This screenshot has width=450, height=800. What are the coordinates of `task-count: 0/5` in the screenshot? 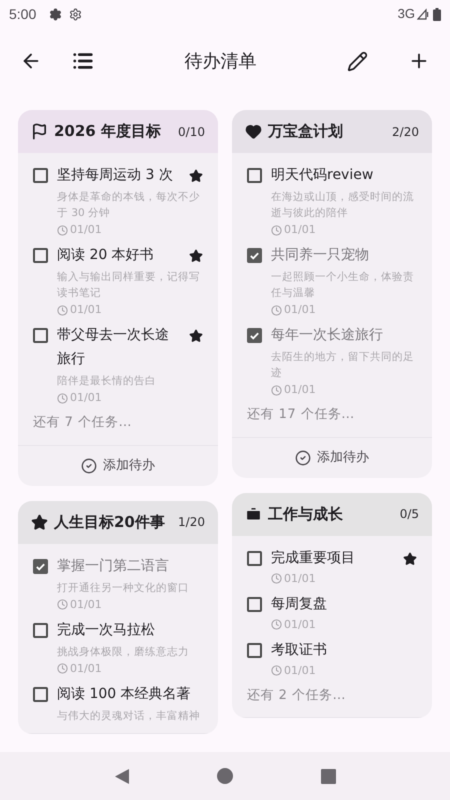 It's located at (409, 514).